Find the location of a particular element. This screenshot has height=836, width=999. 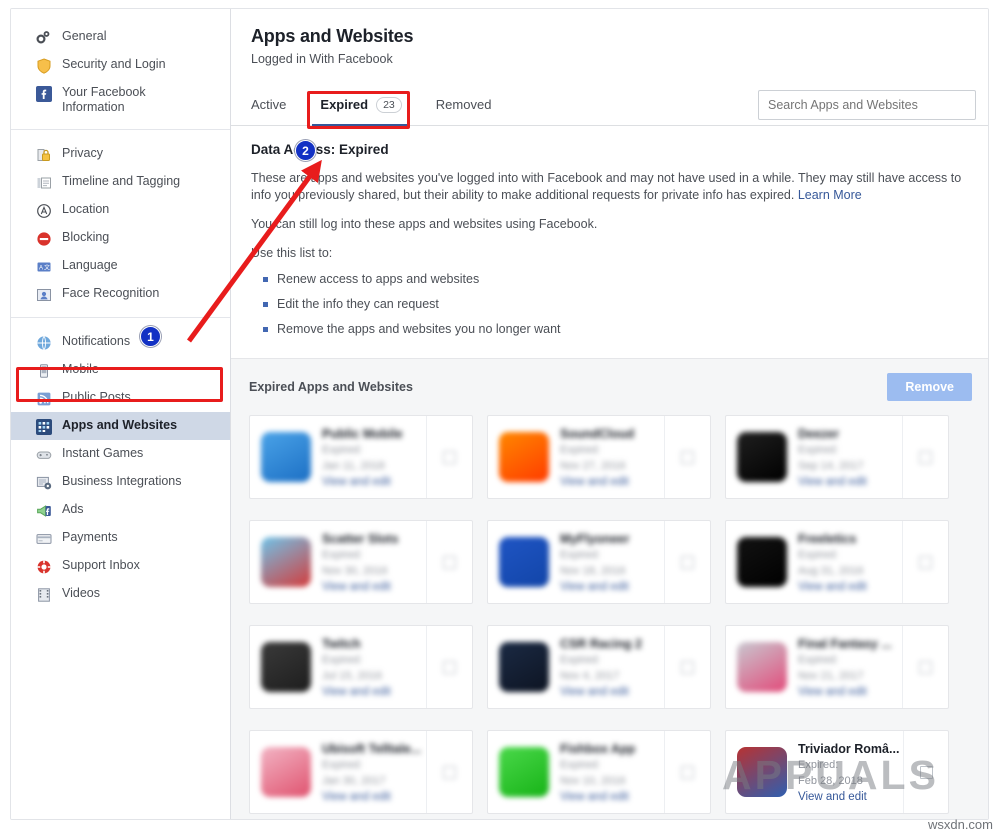

sidebar-item-label: Blocking is located at coordinates (86, 237).